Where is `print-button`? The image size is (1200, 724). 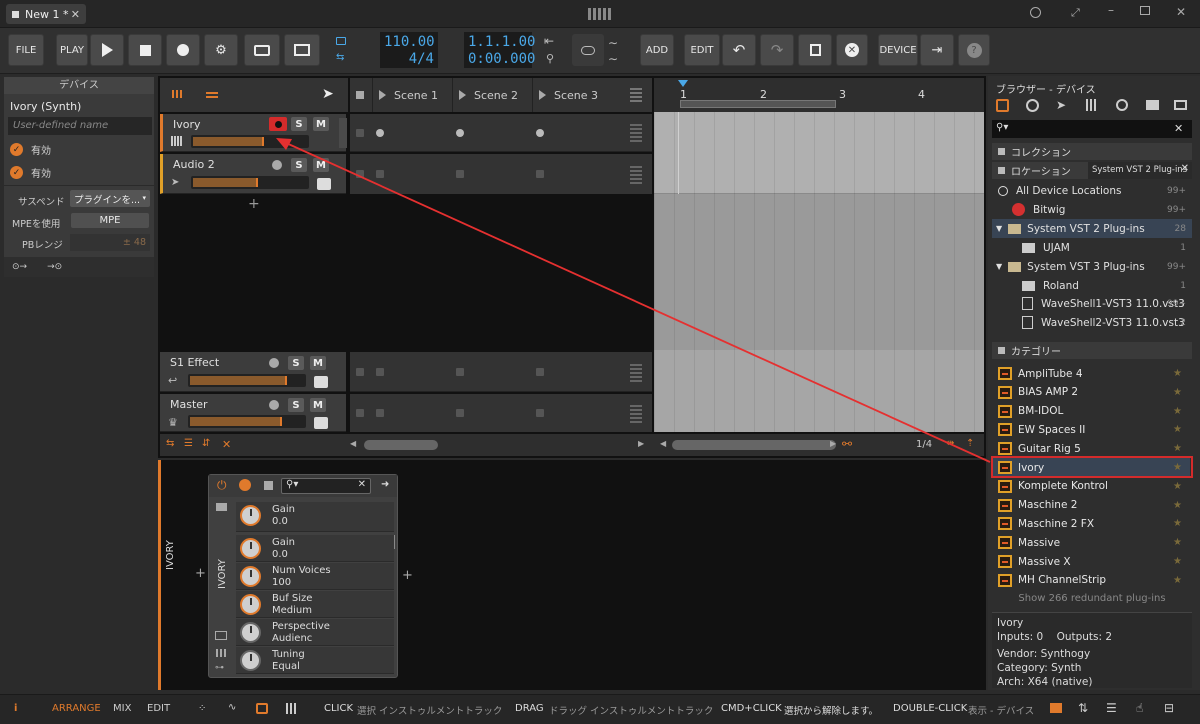
print-button is located at coordinates (262, 50).